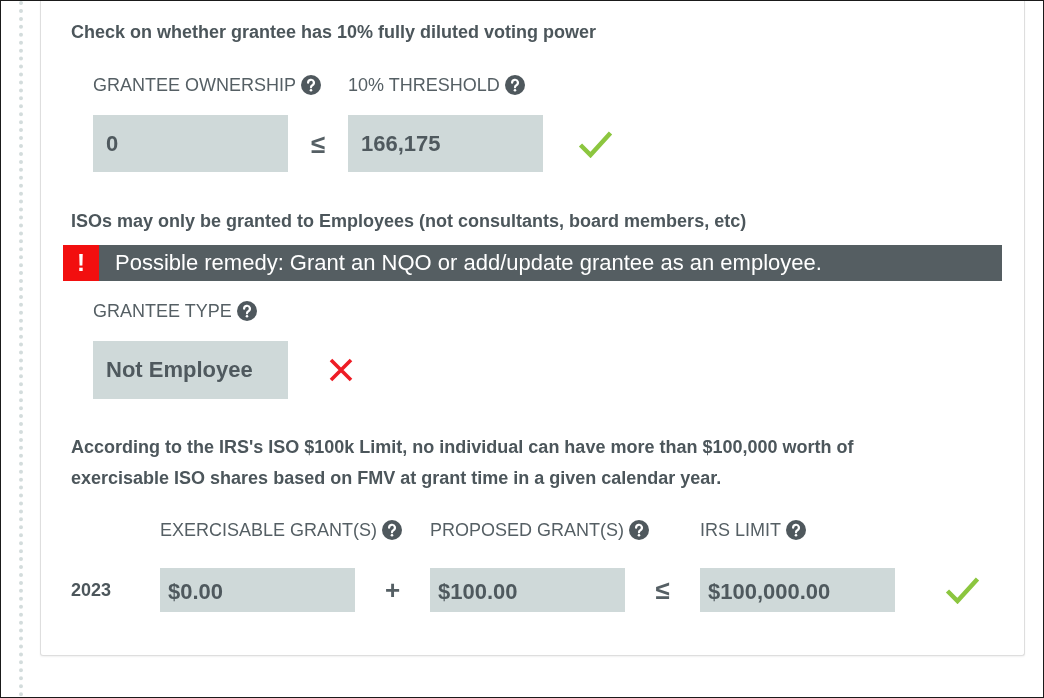  What do you see at coordinates (190, 143) in the screenshot?
I see `value-field: 0` at bounding box center [190, 143].